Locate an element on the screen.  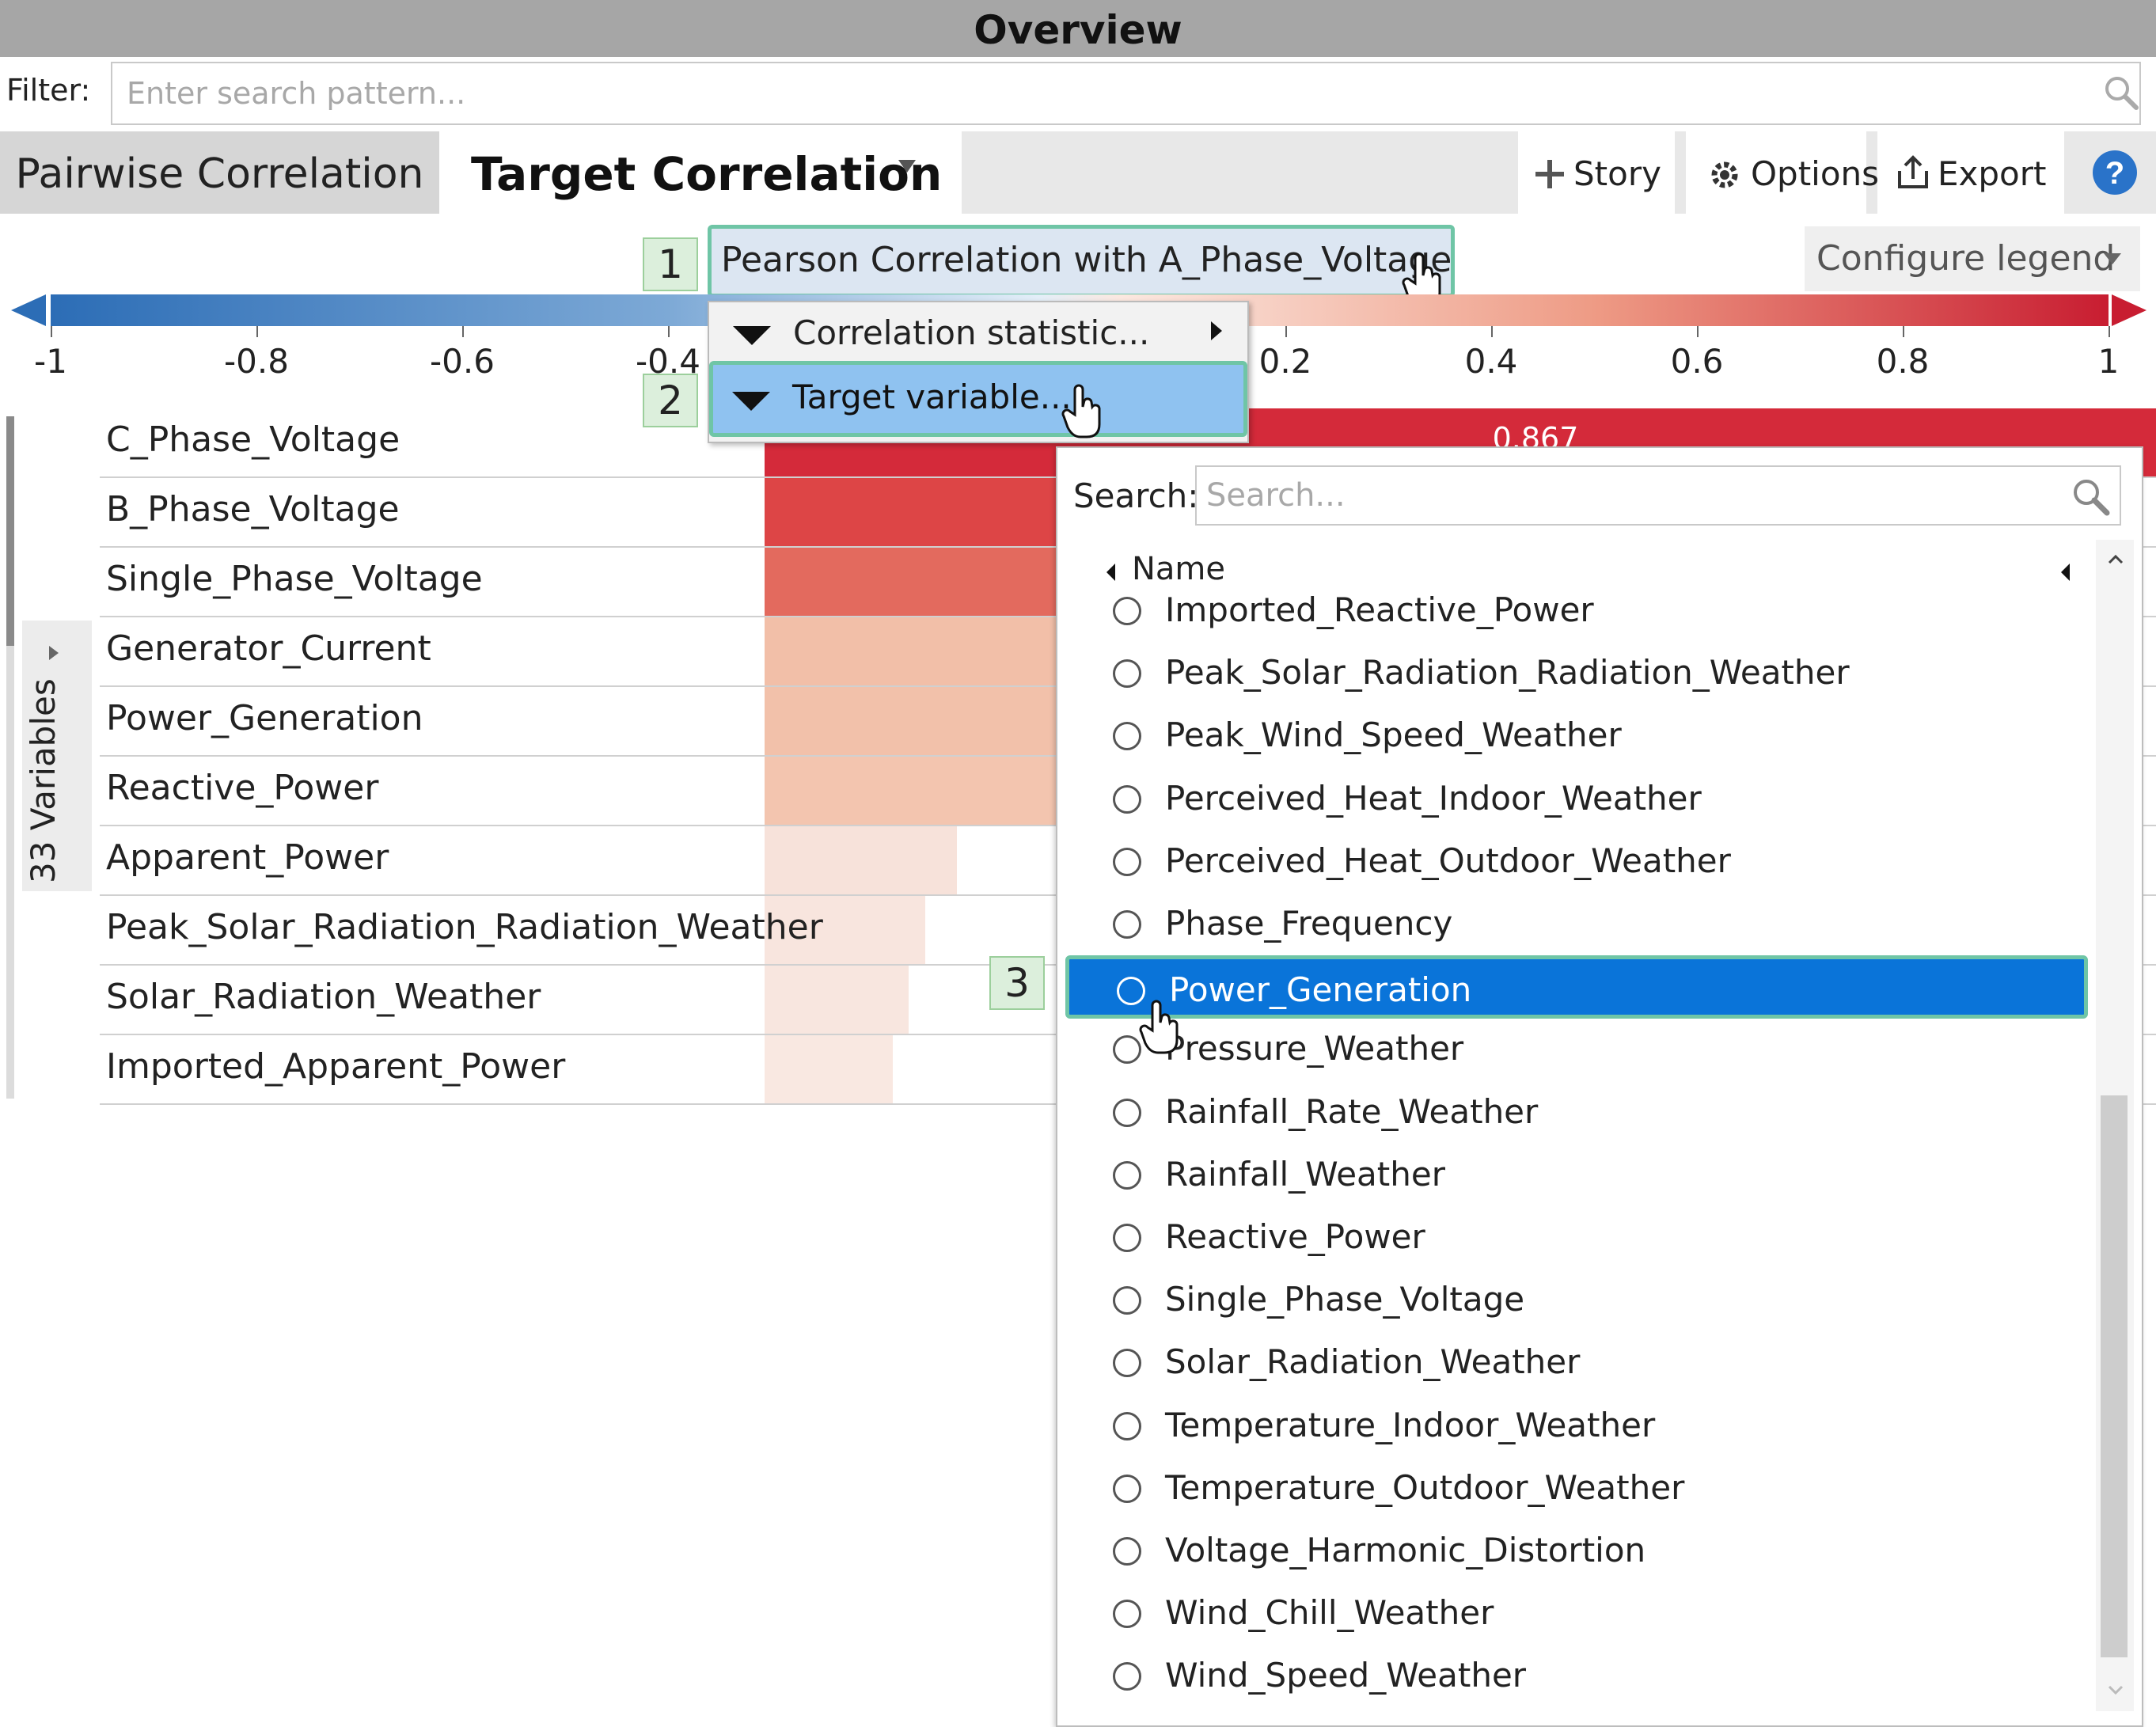
add-story-button: Story is located at coordinates (1596, 172).